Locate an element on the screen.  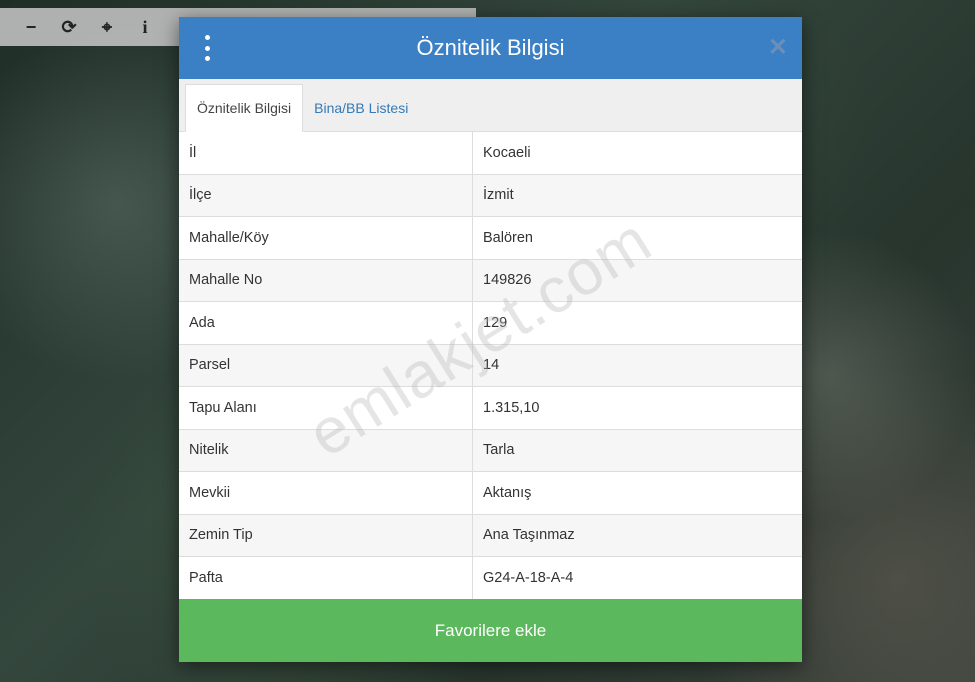
tab-attribute-info: Öznitelik Bilgisi is located at coordinates (244, 108).